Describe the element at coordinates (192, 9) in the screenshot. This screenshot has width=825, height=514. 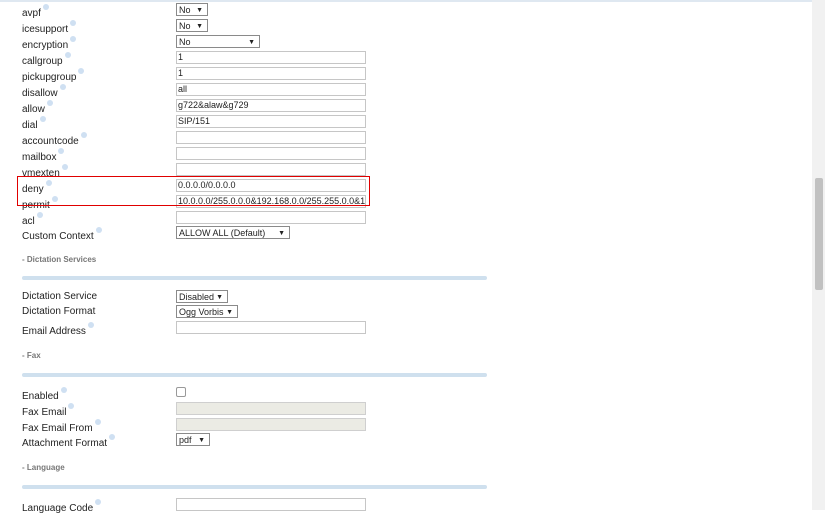
I see `avpf-select: No ▼` at that location.